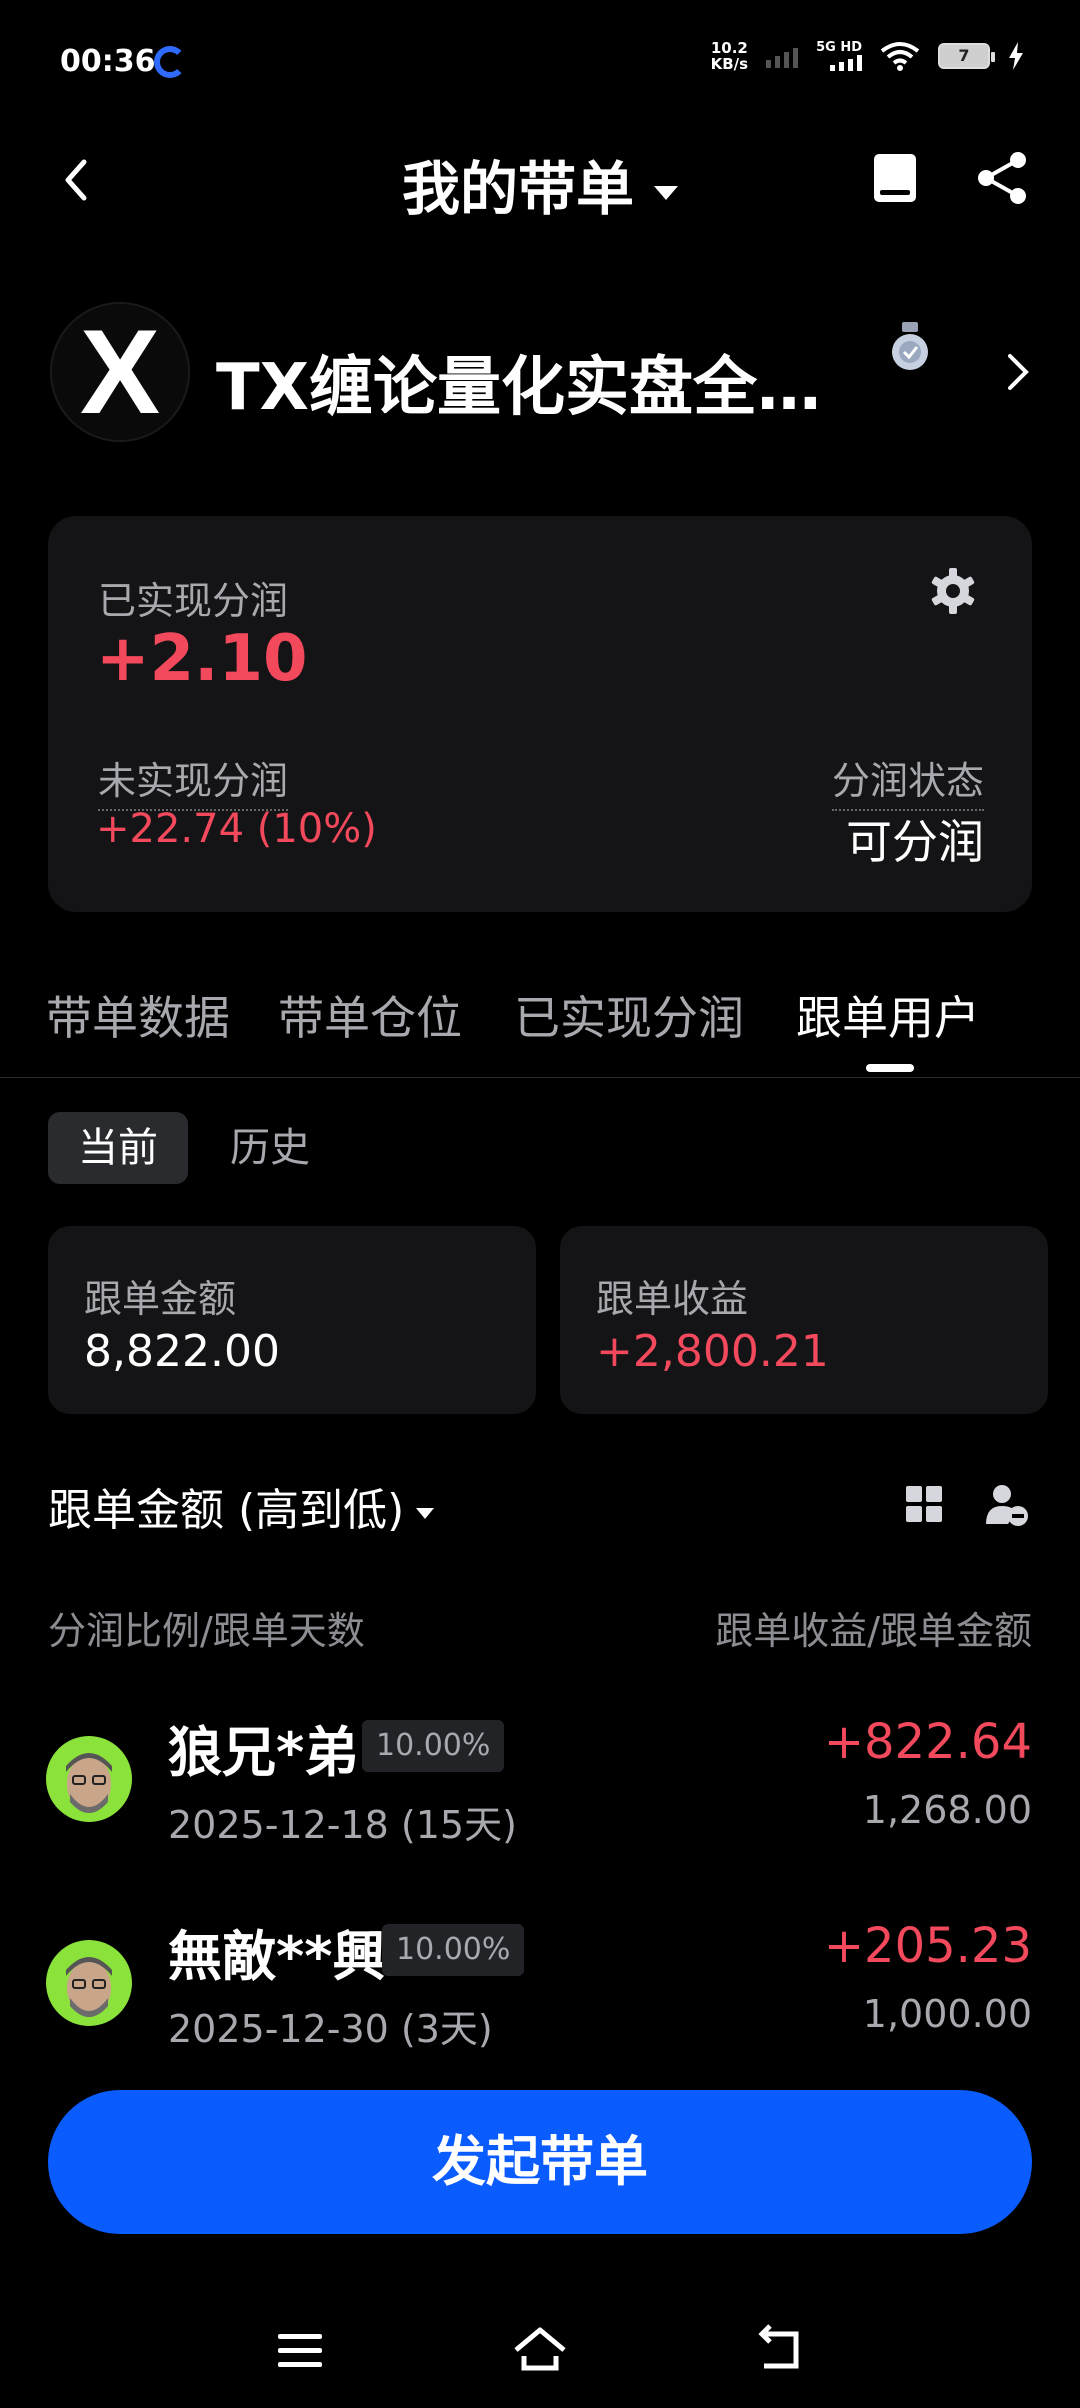 The width and height of the screenshot is (1080, 2408). Describe the element at coordinates (540, 714) in the screenshot. I see `profit-summary-card: 已实现分润 +2.10 未实现分润 +22.74 (10%) 分润状态 可分润` at that location.